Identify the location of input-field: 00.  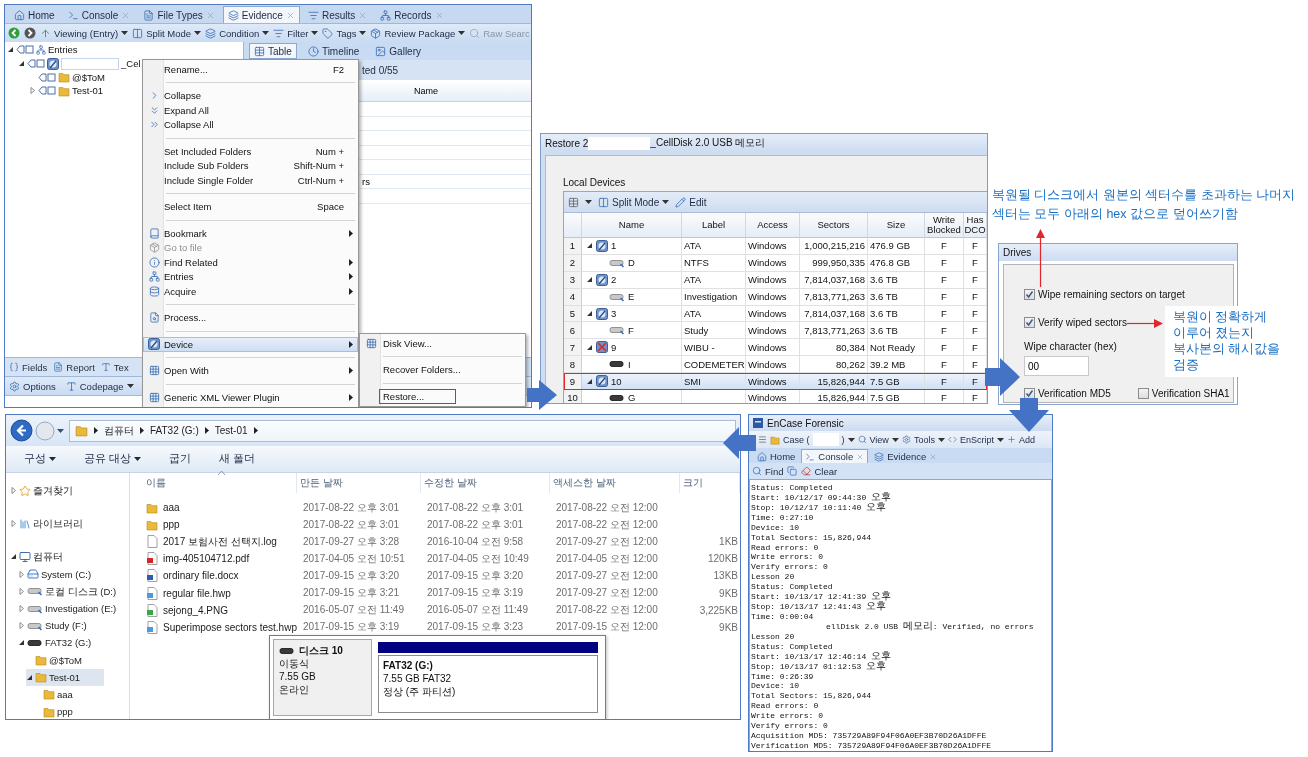
(1056, 366).